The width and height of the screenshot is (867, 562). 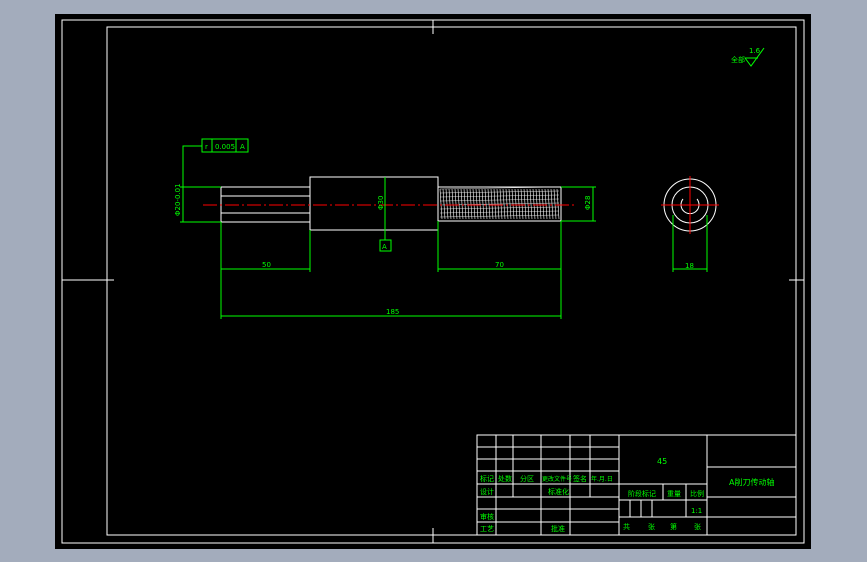 What do you see at coordinates (651, 526) in the screenshot?
I see `label-sheets: 张` at bounding box center [651, 526].